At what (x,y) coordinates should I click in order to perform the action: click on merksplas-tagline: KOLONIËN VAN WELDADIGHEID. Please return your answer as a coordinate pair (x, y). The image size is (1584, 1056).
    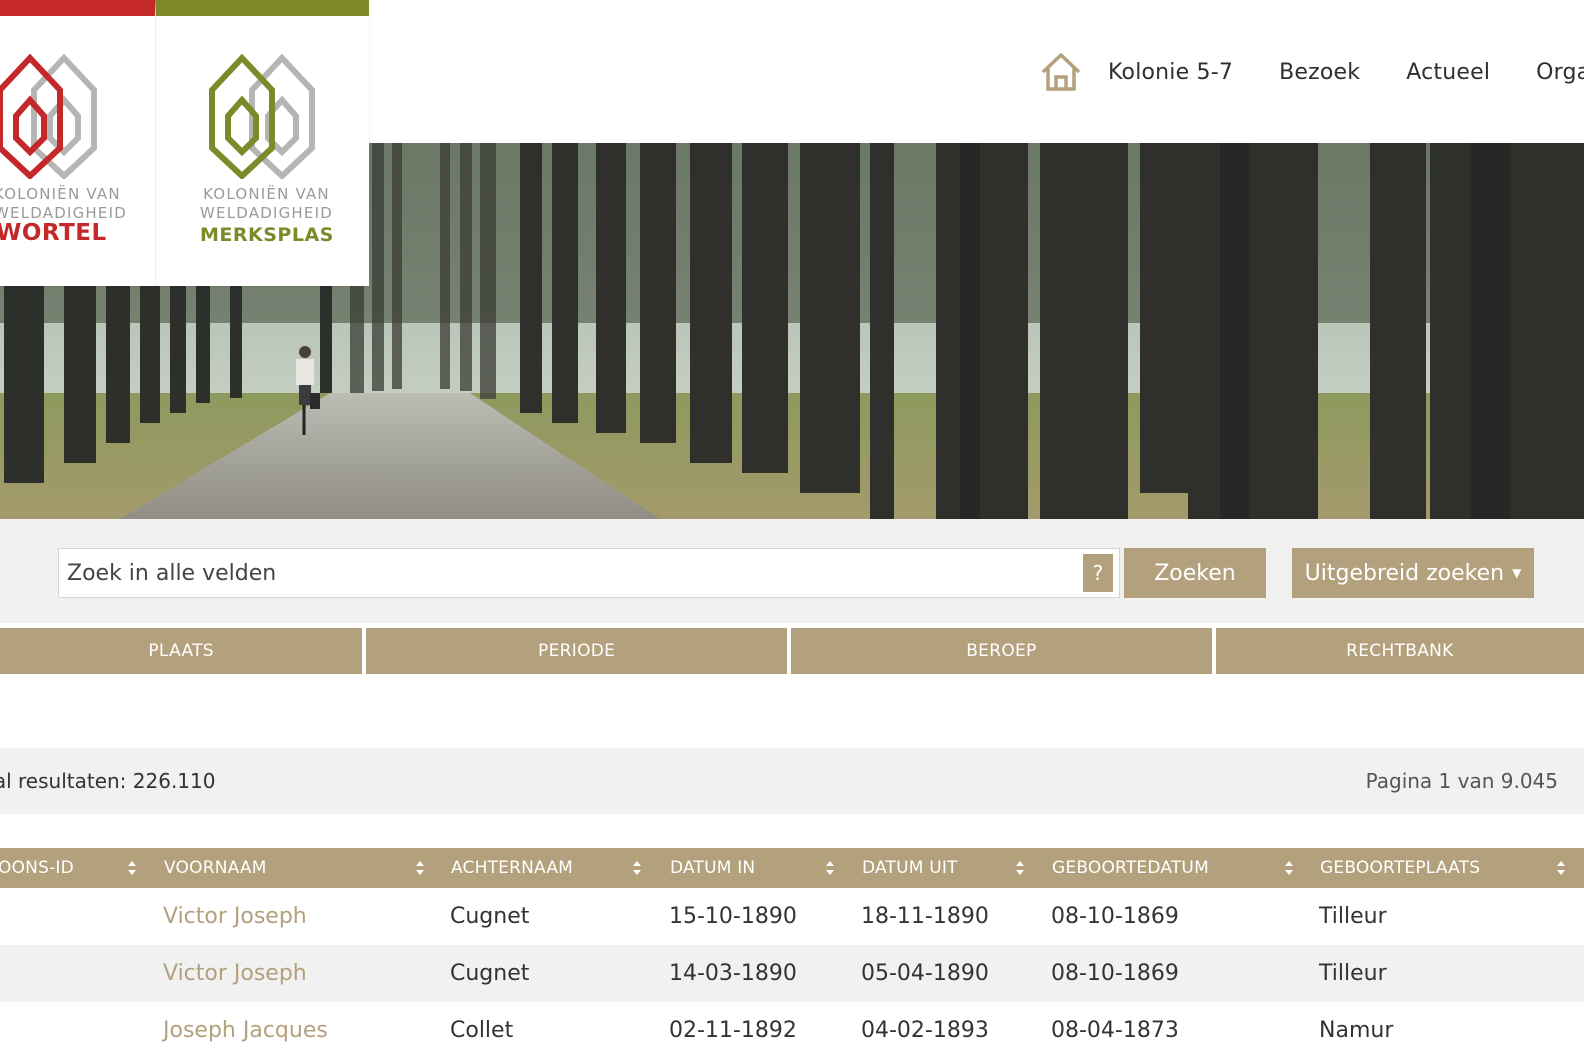
    Looking at the image, I should click on (266, 204).